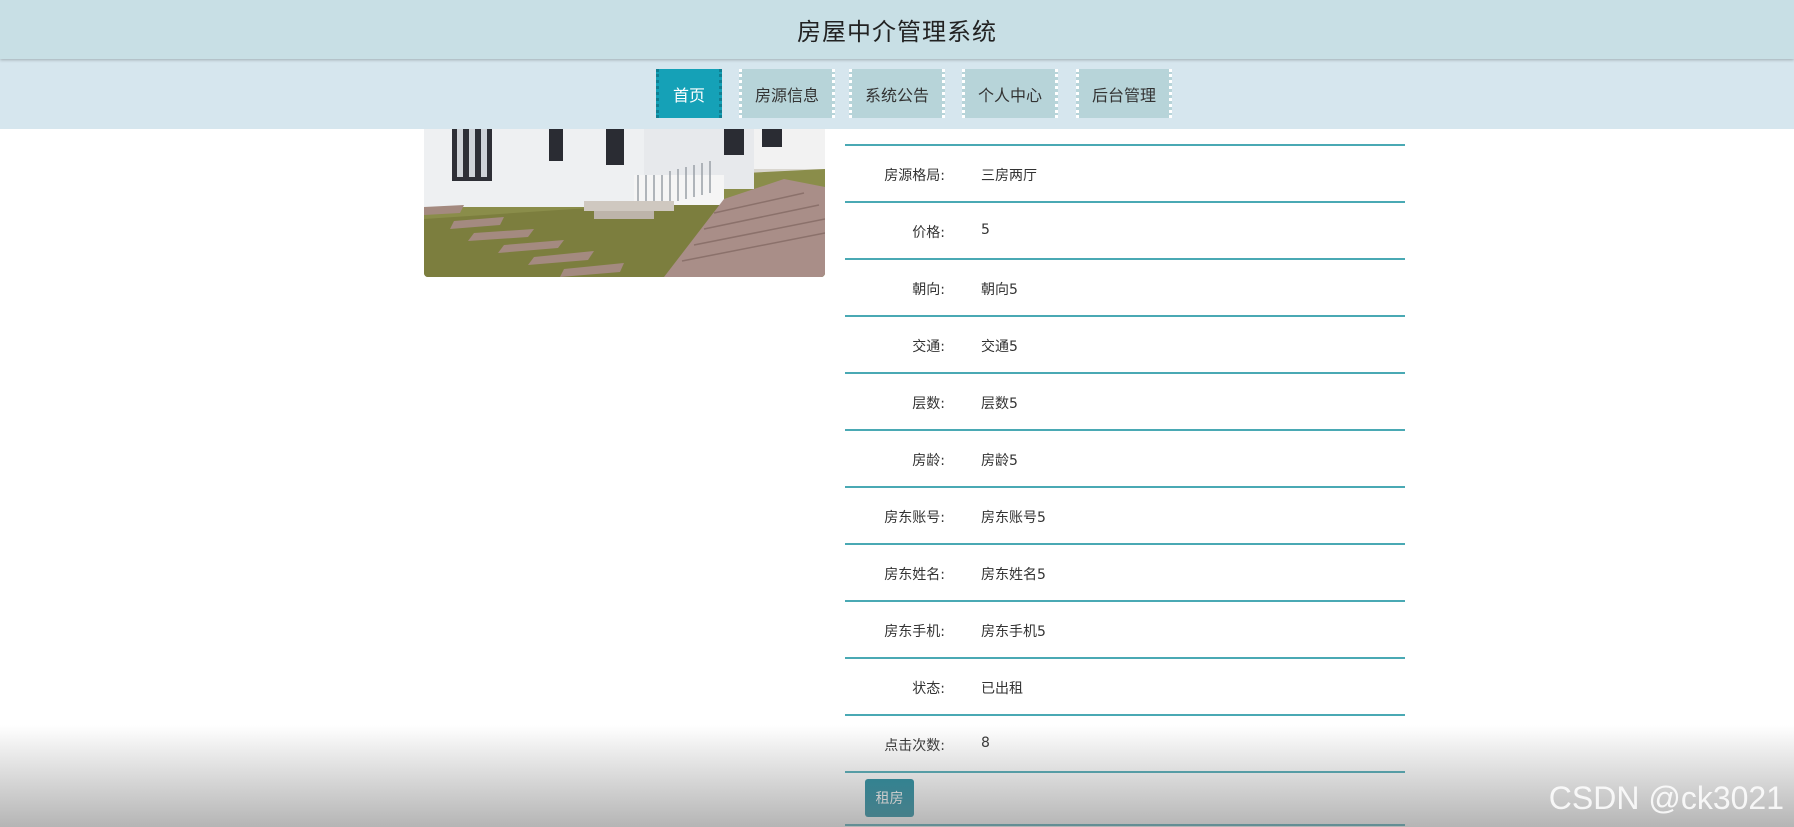 The width and height of the screenshot is (1794, 827). Describe the element at coordinates (999, 290) in the screenshot. I see `detail-value: 朝向5` at that location.